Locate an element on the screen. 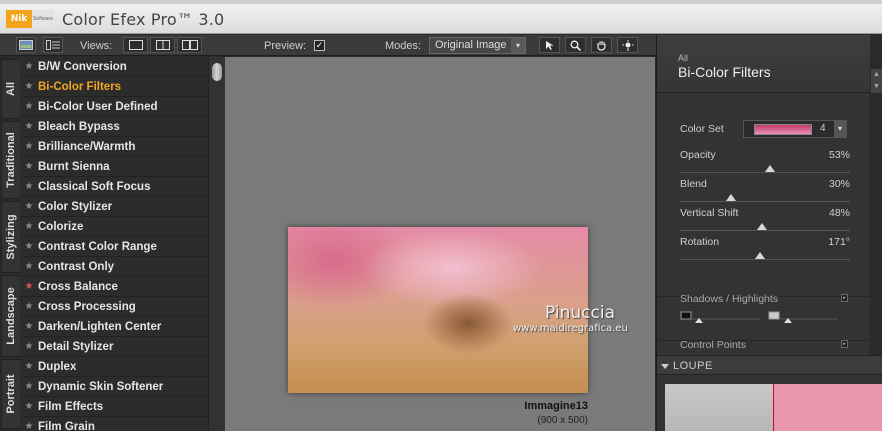 The image size is (882, 431). param-value: 171° is located at coordinates (839, 242).